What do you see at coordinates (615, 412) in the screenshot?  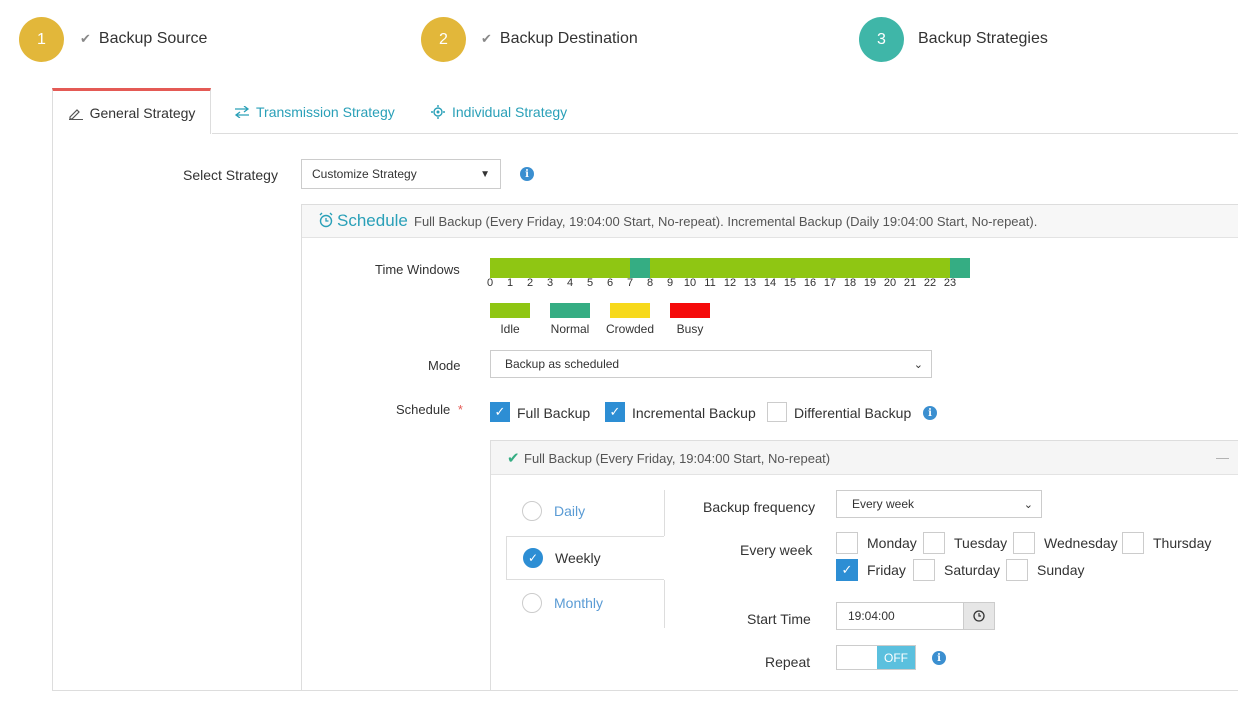 I see `incremental-backup-checkbox: ✓` at bounding box center [615, 412].